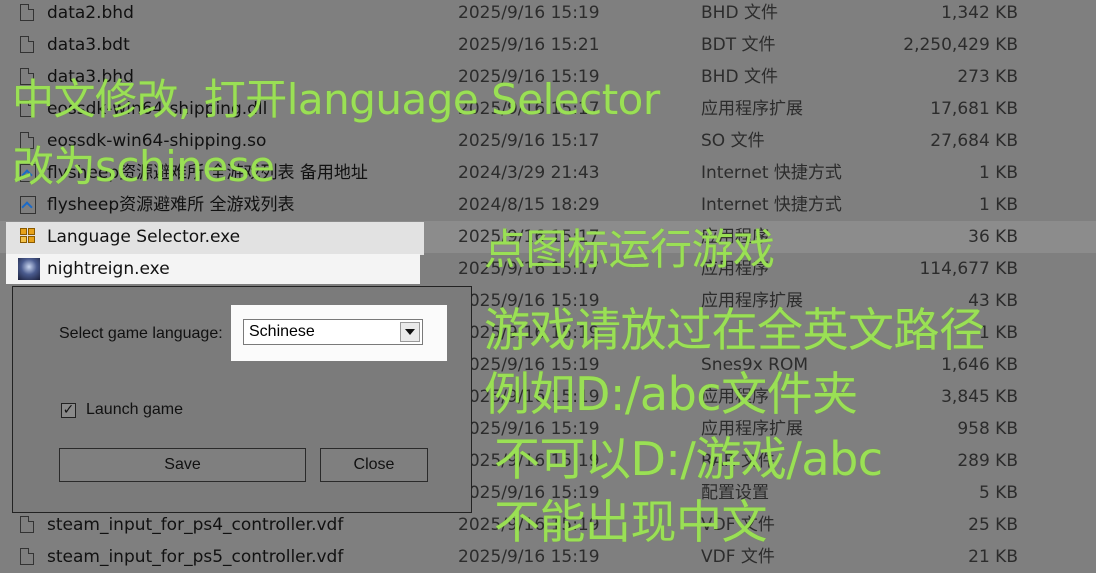  Describe the element at coordinates (90, 13) in the screenshot. I see `file-name: data2.bhd` at that location.